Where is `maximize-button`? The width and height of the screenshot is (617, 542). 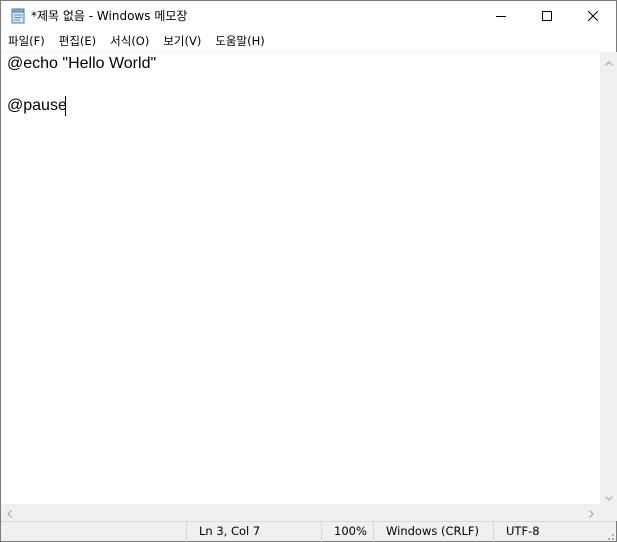
maximize-button is located at coordinates (547, 16).